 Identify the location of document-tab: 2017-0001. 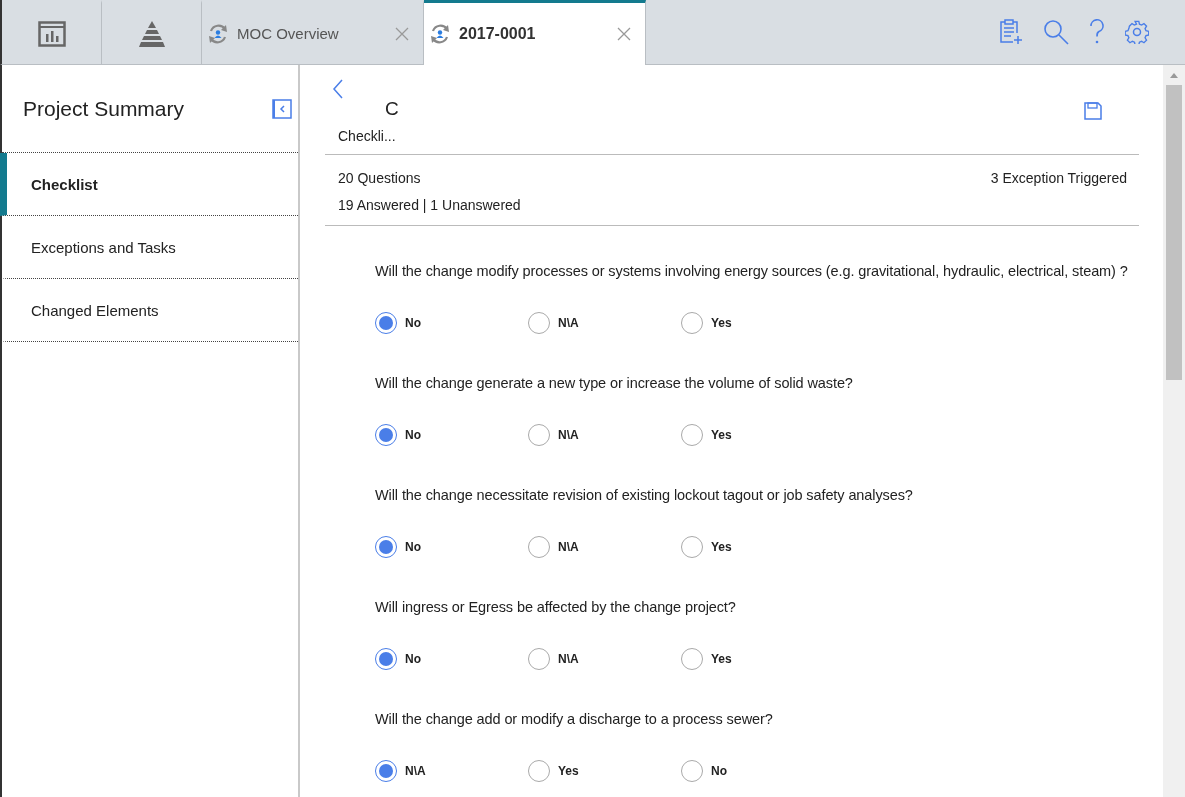
(535, 32).